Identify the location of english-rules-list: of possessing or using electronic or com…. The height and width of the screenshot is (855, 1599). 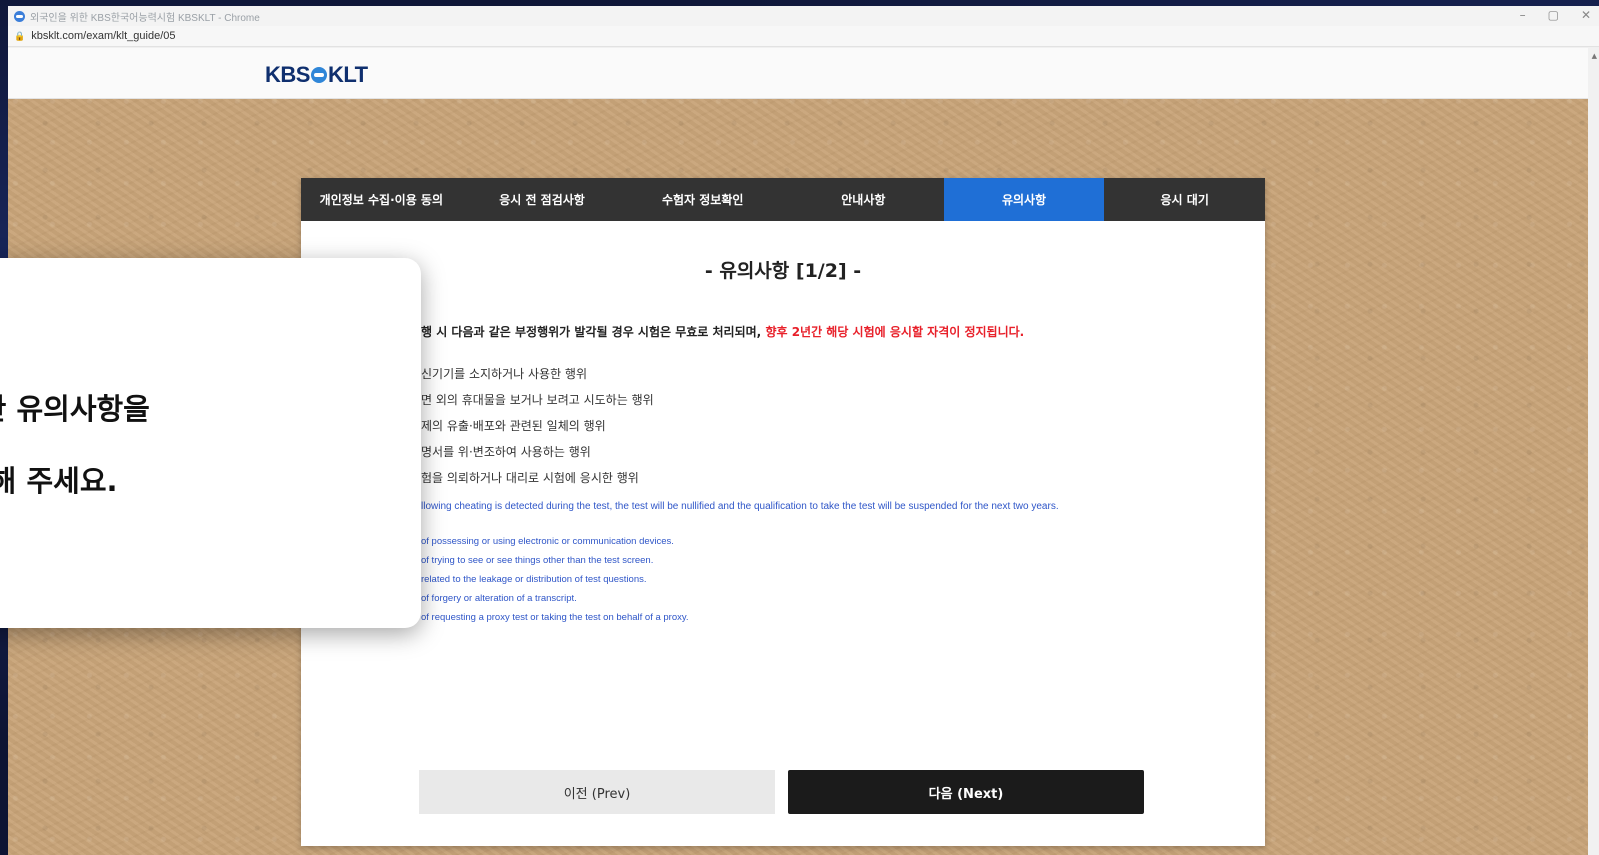
(555, 579).